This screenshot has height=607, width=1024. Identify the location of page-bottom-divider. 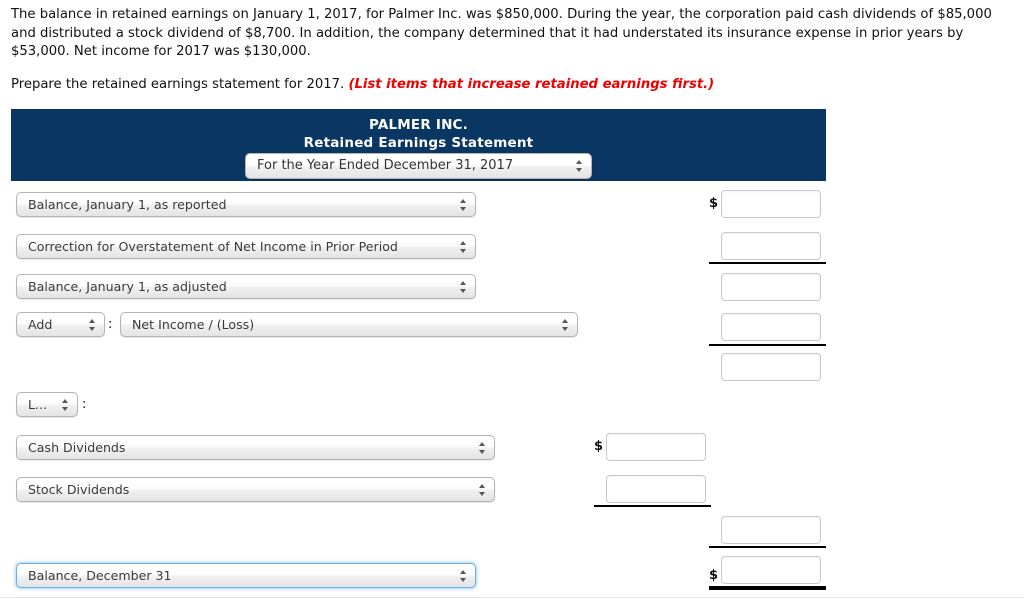
(512, 597).